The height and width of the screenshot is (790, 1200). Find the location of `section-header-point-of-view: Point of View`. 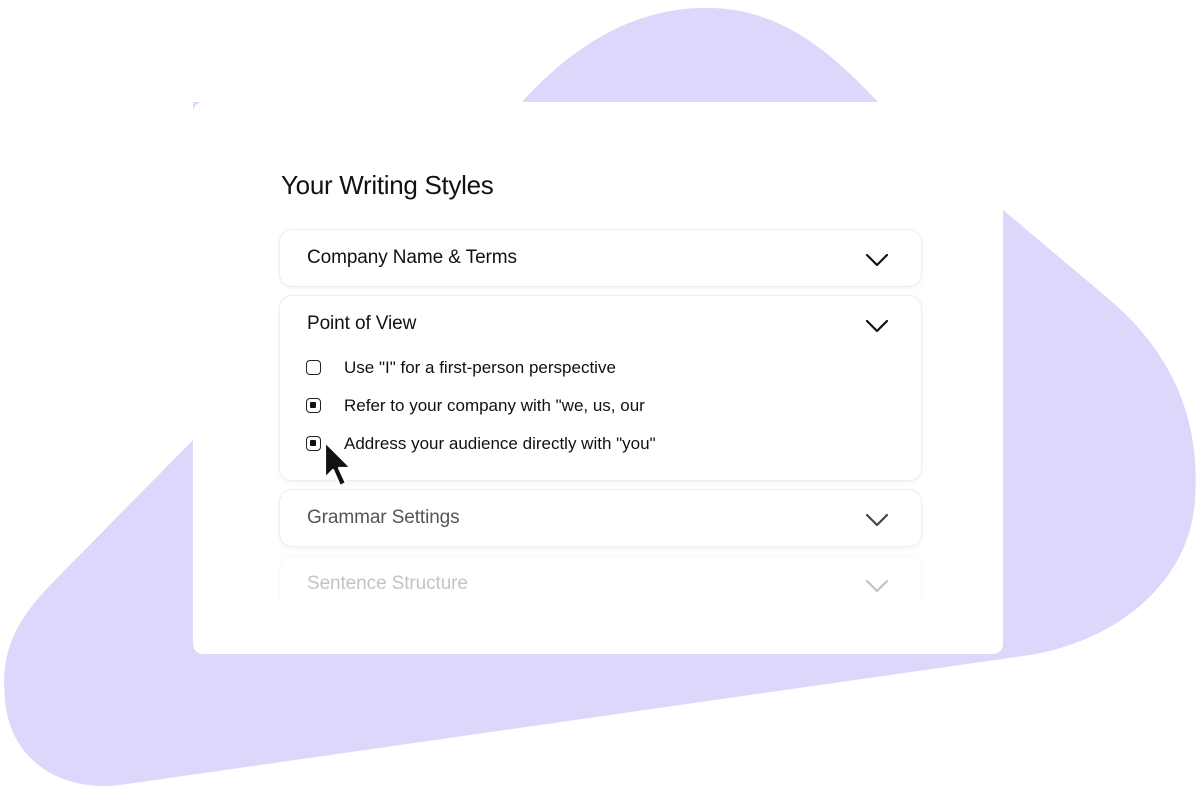

section-header-point-of-view: Point of View is located at coordinates (600, 324).